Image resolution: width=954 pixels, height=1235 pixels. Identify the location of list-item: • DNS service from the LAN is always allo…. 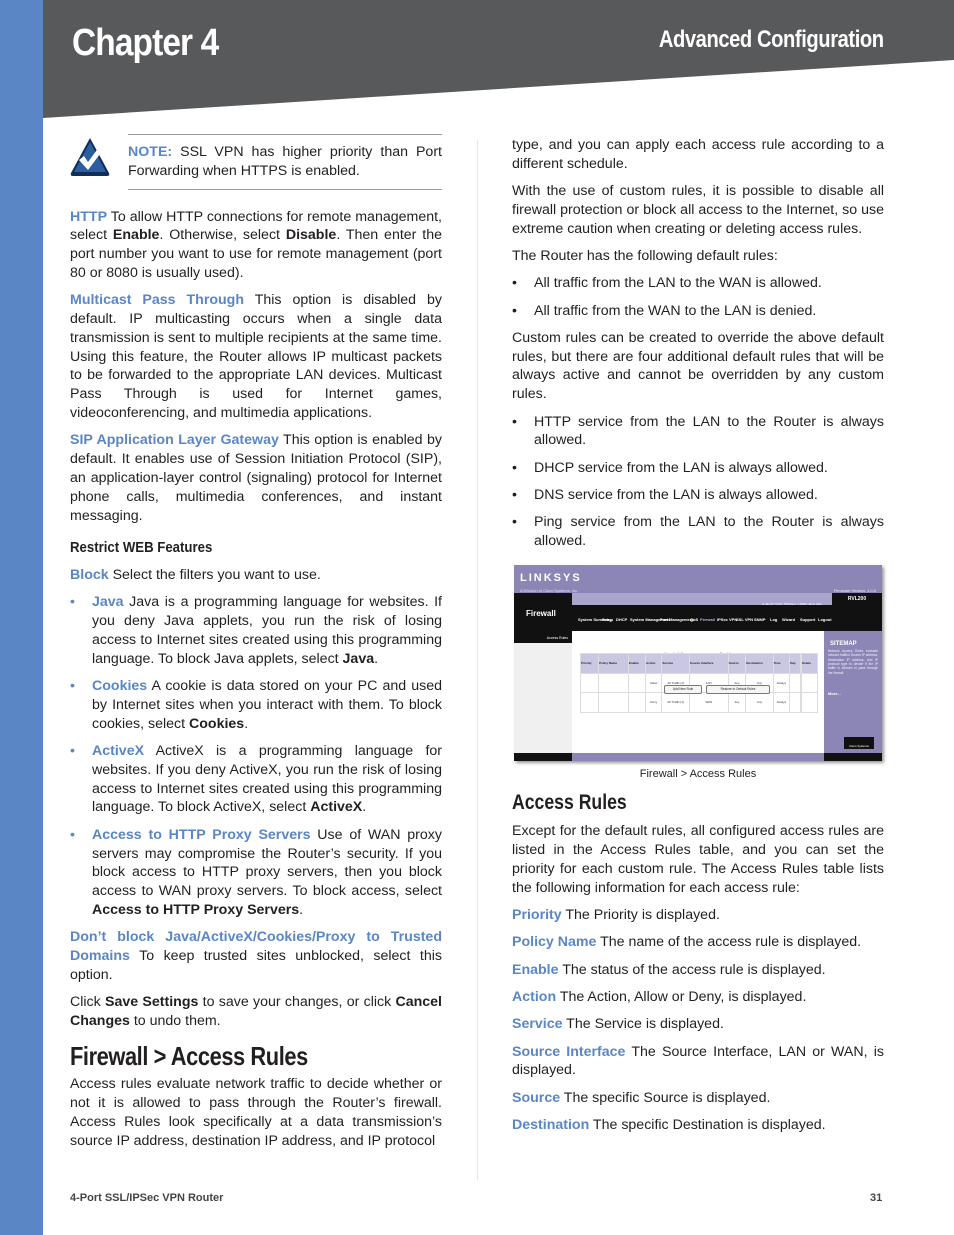
(698, 495).